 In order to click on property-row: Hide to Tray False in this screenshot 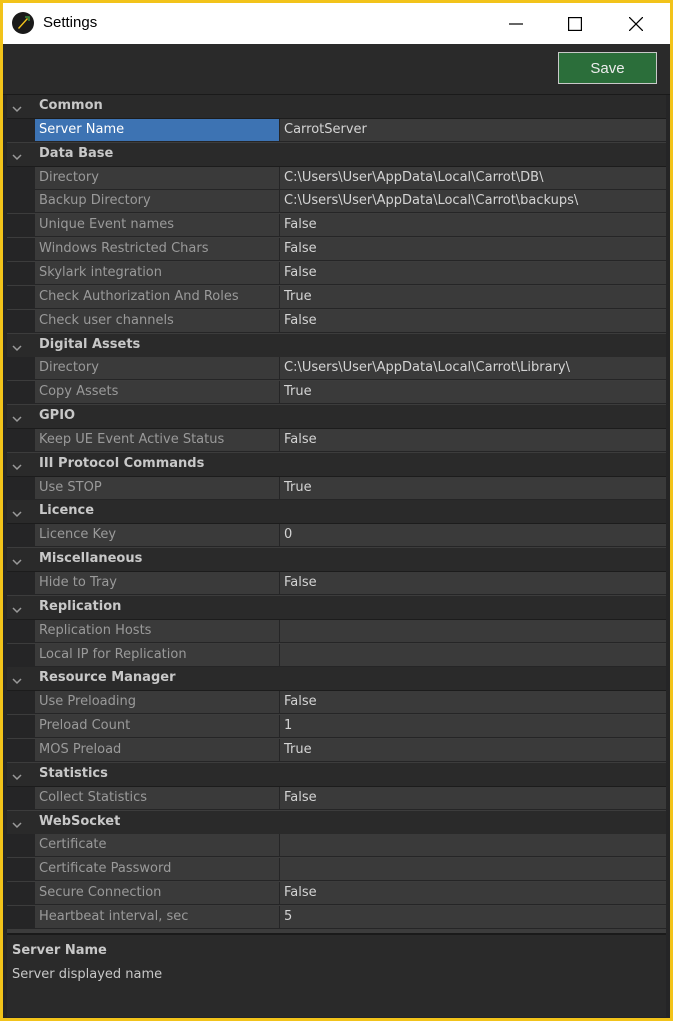, I will do `click(336, 583)`.